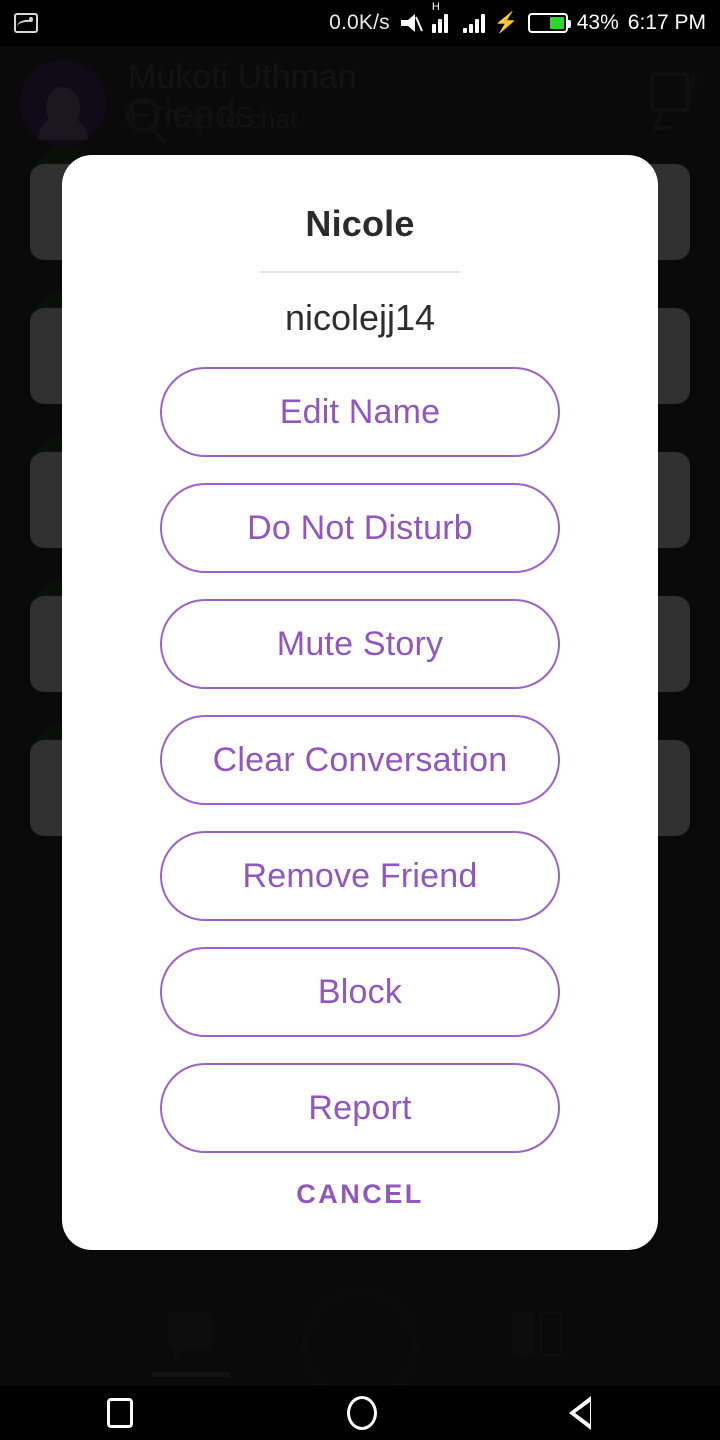  Describe the element at coordinates (442, 17) in the screenshot. I see `signal-bars-icon-1: H` at that location.